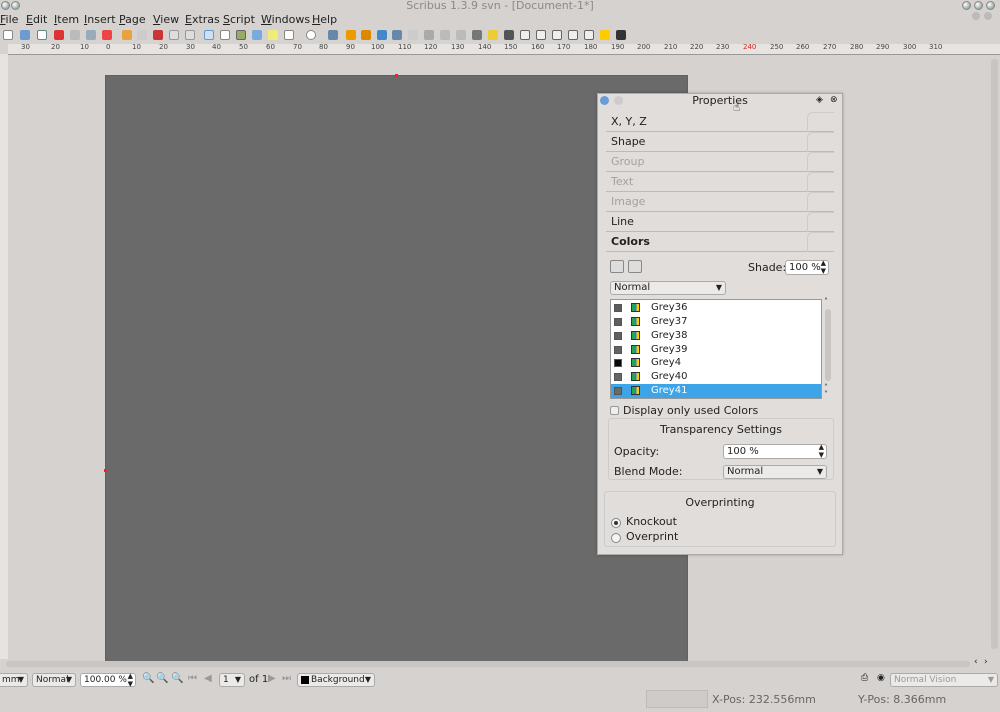  I want to click on overprint-radio, so click(616, 538).